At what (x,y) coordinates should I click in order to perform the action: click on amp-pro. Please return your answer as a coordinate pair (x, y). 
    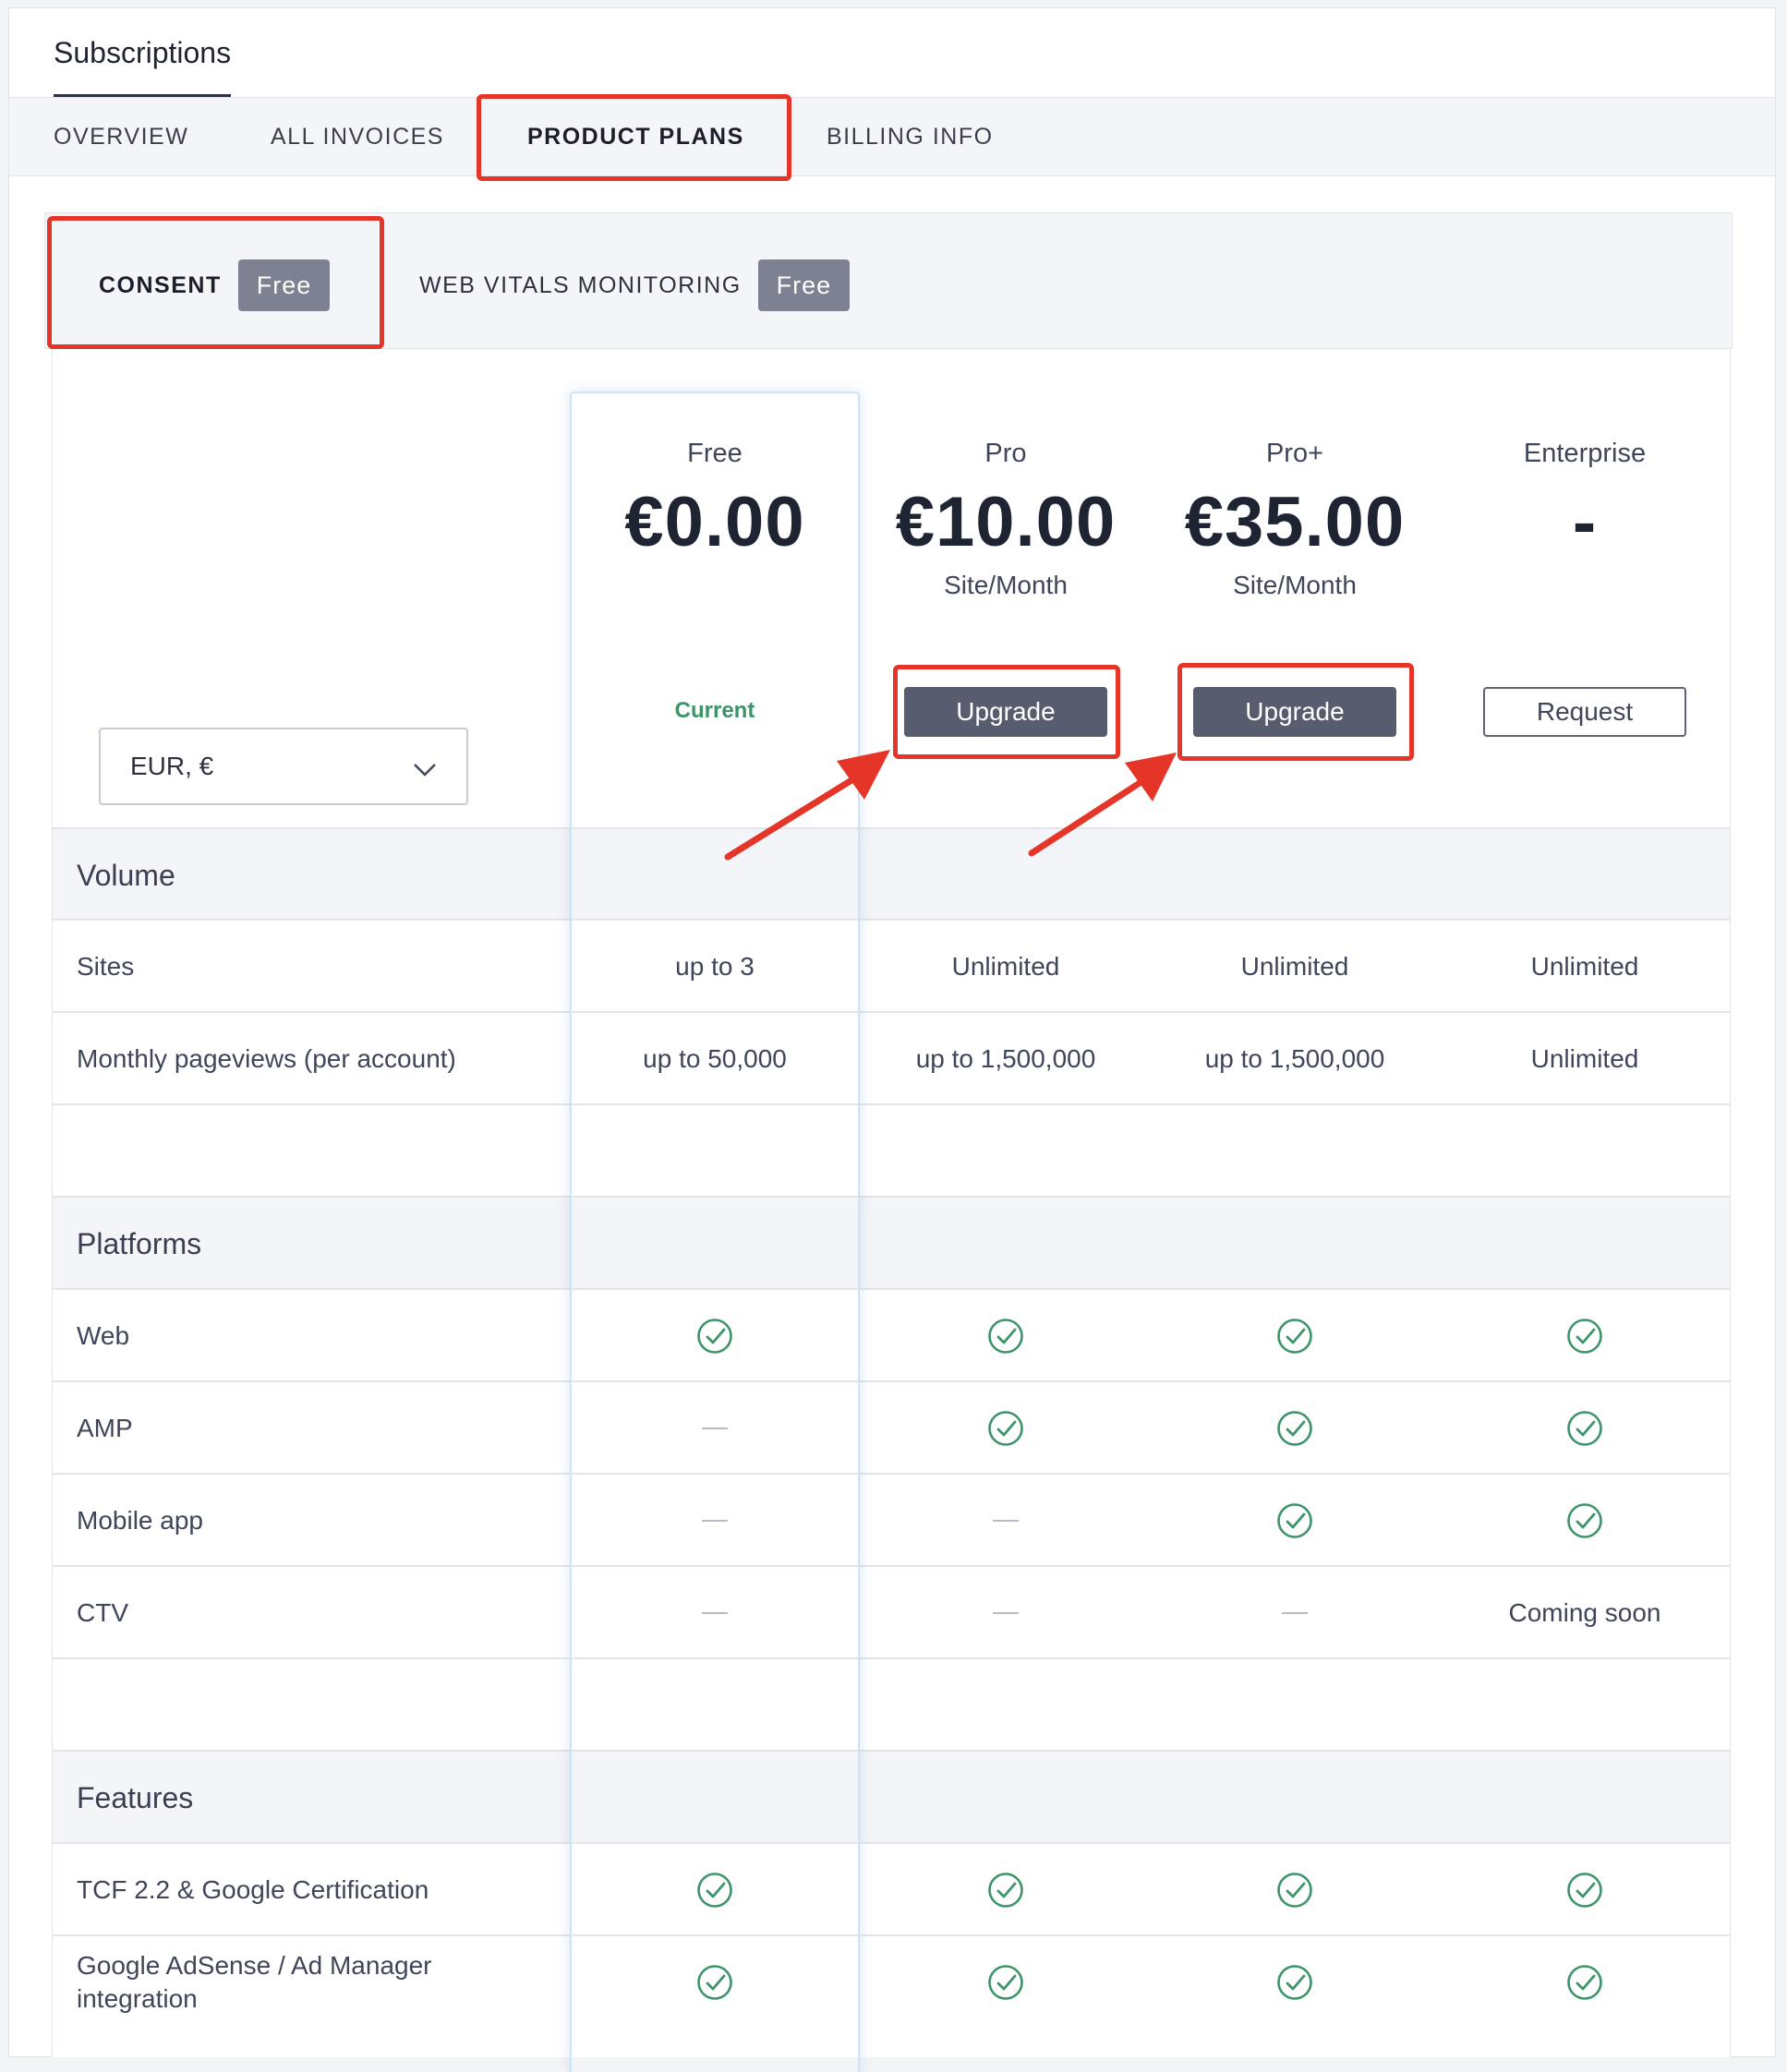
    Looking at the image, I should click on (1005, 1428).